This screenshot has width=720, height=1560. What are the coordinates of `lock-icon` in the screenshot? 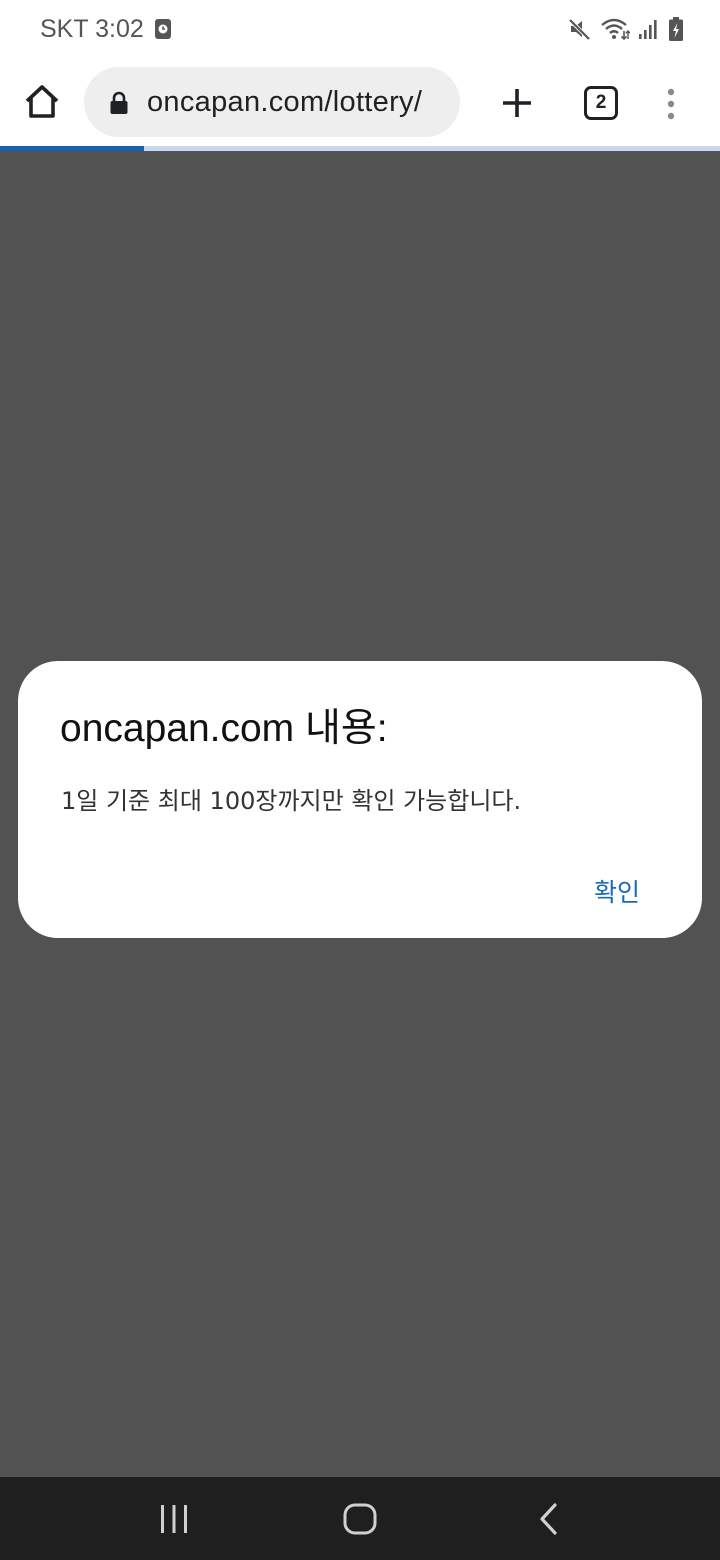 It's located at (119, 103).